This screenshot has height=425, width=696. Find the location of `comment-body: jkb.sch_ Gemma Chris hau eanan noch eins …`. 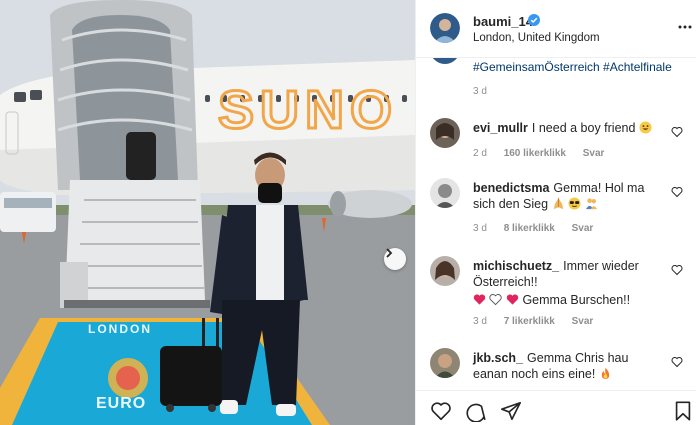

comment-body: jkb.sch_ Gemma Chris hau eanan noch eins … is located at coordinates (568, 366).